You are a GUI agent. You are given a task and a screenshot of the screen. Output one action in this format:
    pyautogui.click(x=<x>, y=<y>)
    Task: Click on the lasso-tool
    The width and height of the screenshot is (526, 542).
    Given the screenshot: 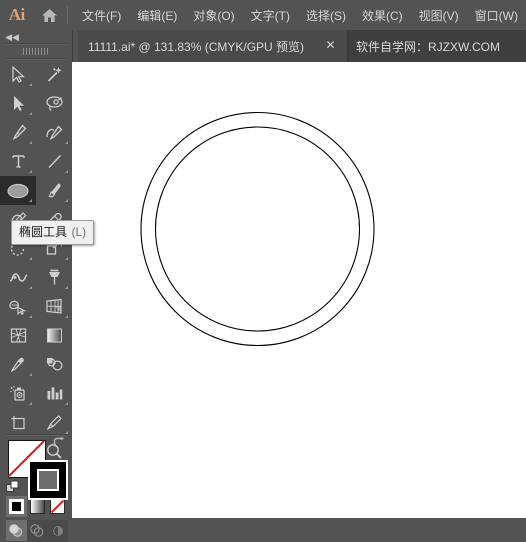 What is the action you would take?
    pyautogui.click(x=54, y=103)
    